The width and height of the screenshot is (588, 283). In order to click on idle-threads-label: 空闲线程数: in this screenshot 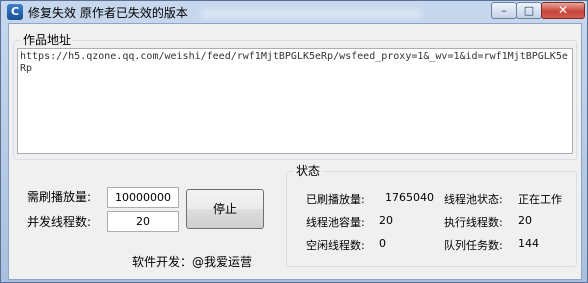, I will do `click(335, 245)`.